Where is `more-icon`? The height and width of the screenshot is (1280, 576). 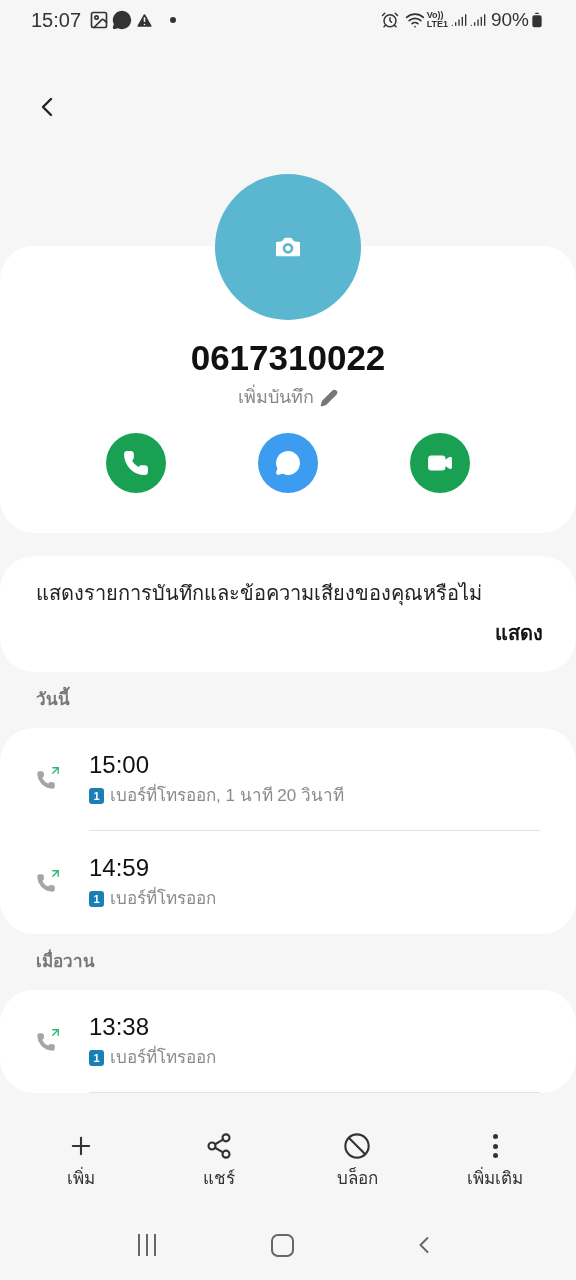 more-icon is located at coordinates (495, 1146).